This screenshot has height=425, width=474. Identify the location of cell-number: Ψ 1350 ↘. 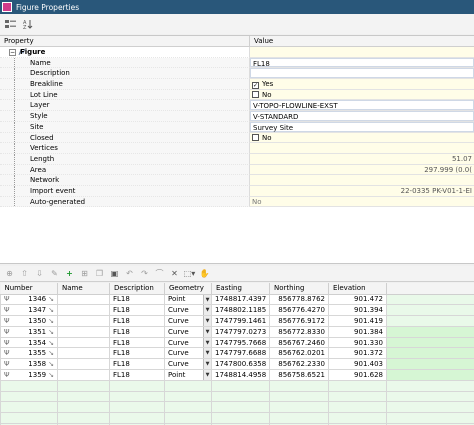
(29, 321).